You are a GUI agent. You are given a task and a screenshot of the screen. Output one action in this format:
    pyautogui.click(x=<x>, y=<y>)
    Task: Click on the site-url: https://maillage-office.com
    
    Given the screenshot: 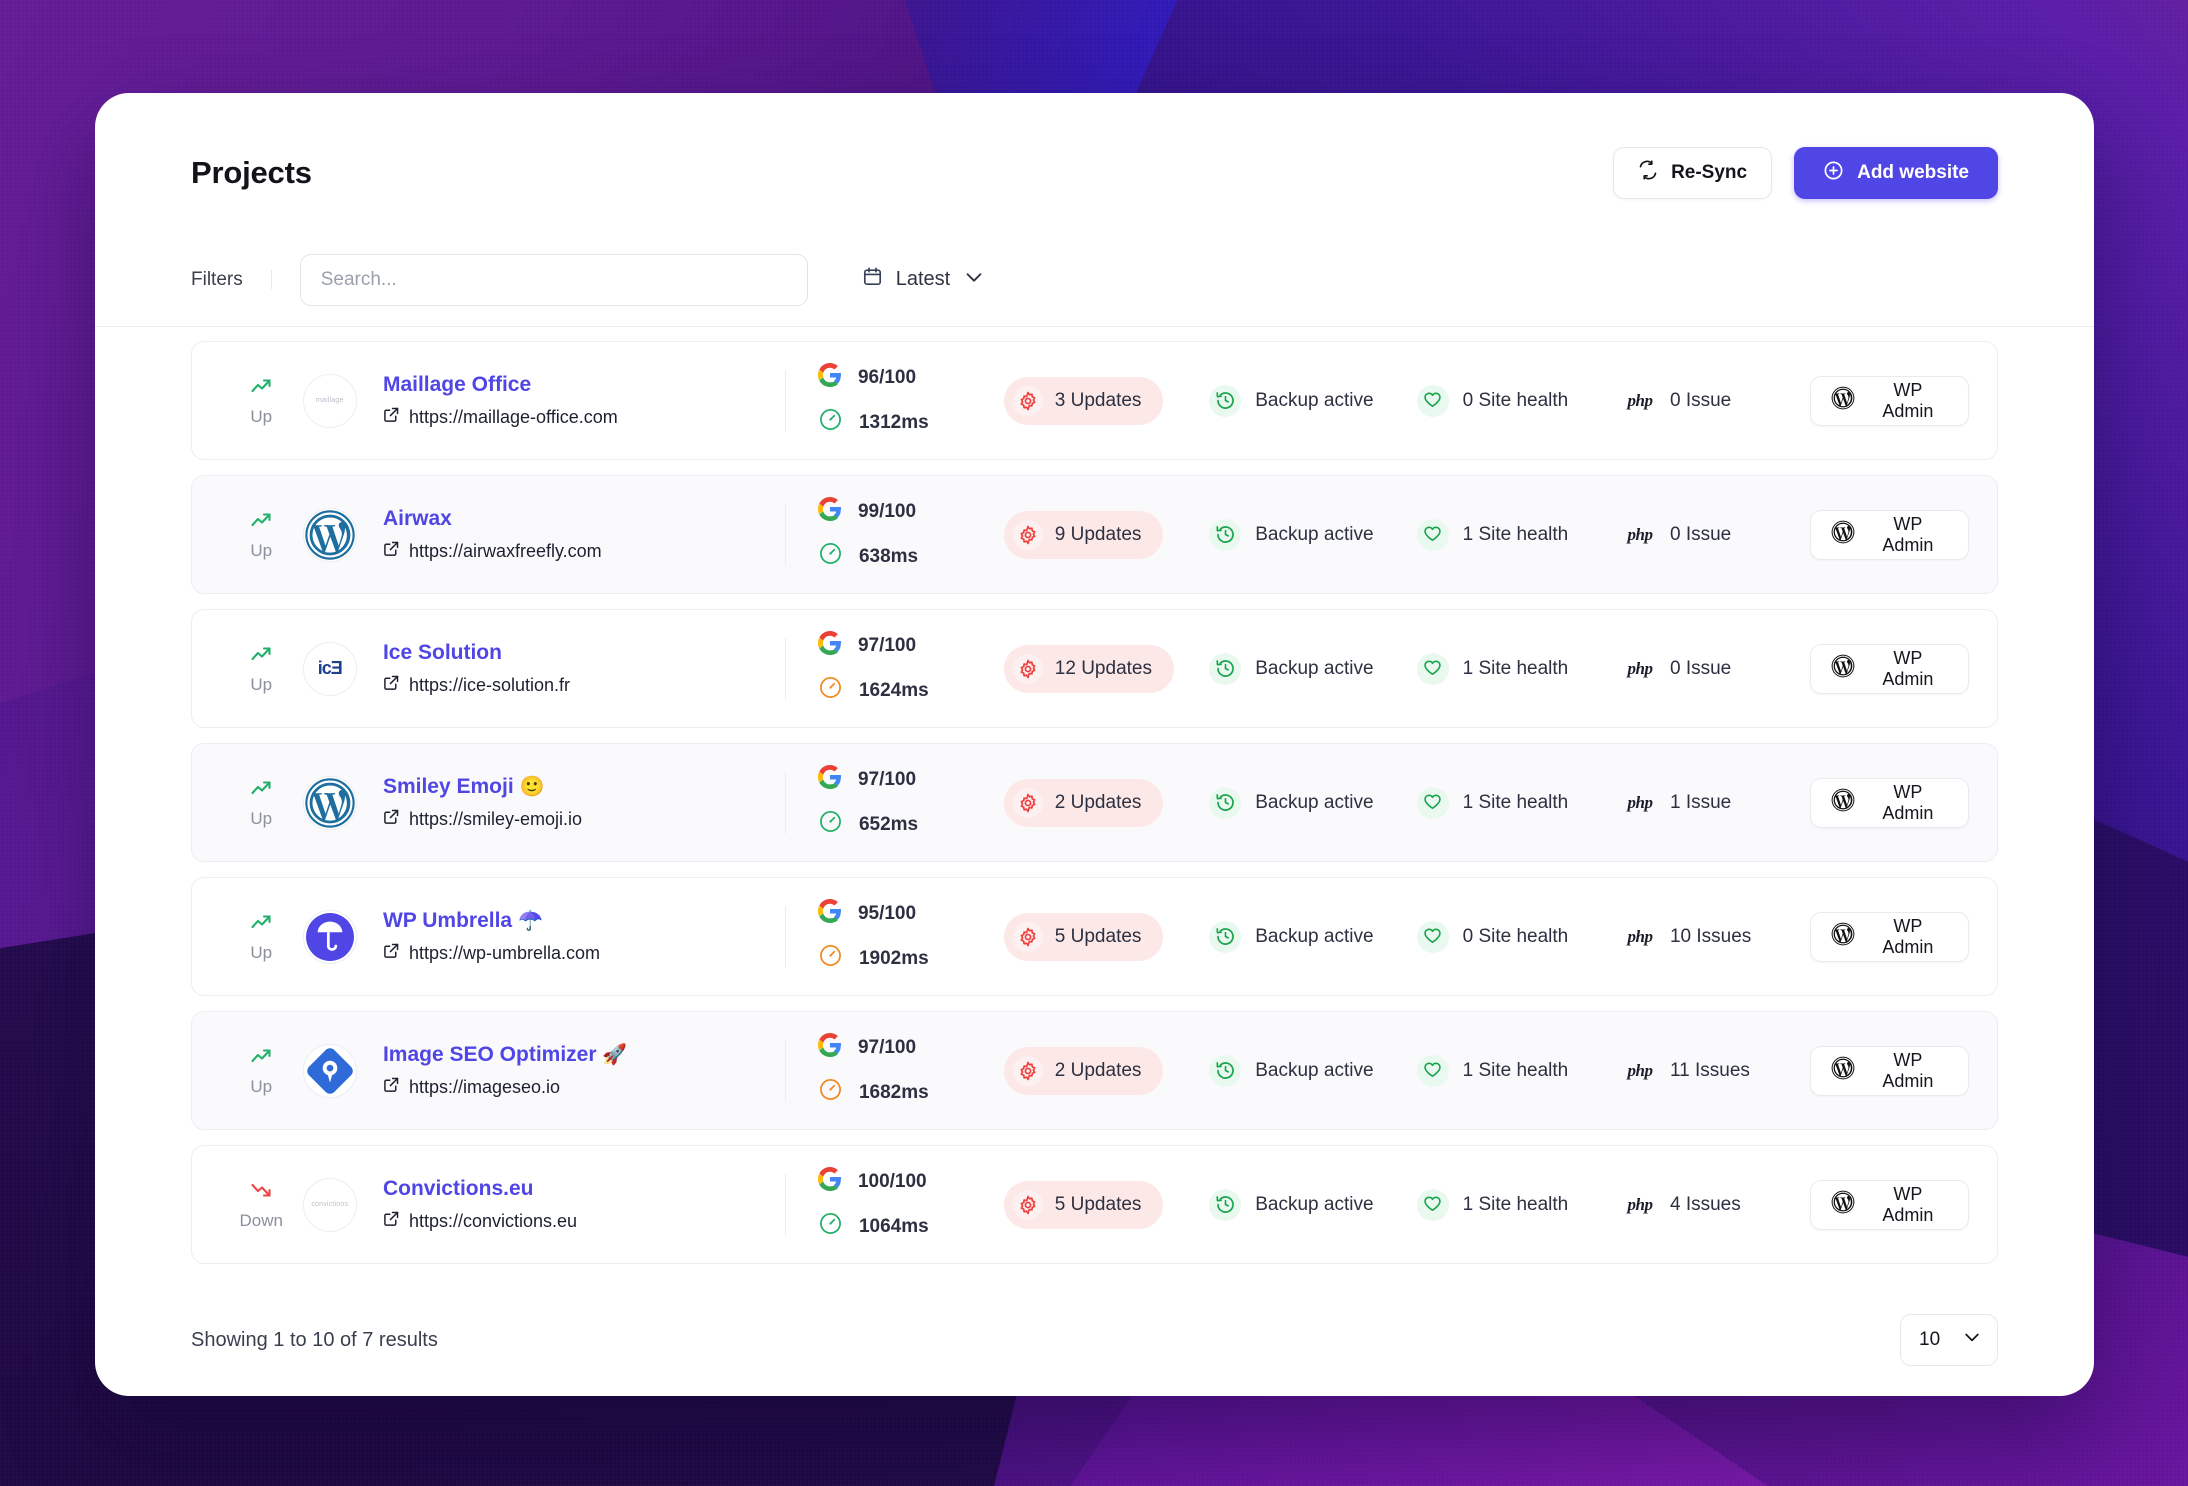 What is the action you would take?
    pyautogui.click(x=580, y=417)
    